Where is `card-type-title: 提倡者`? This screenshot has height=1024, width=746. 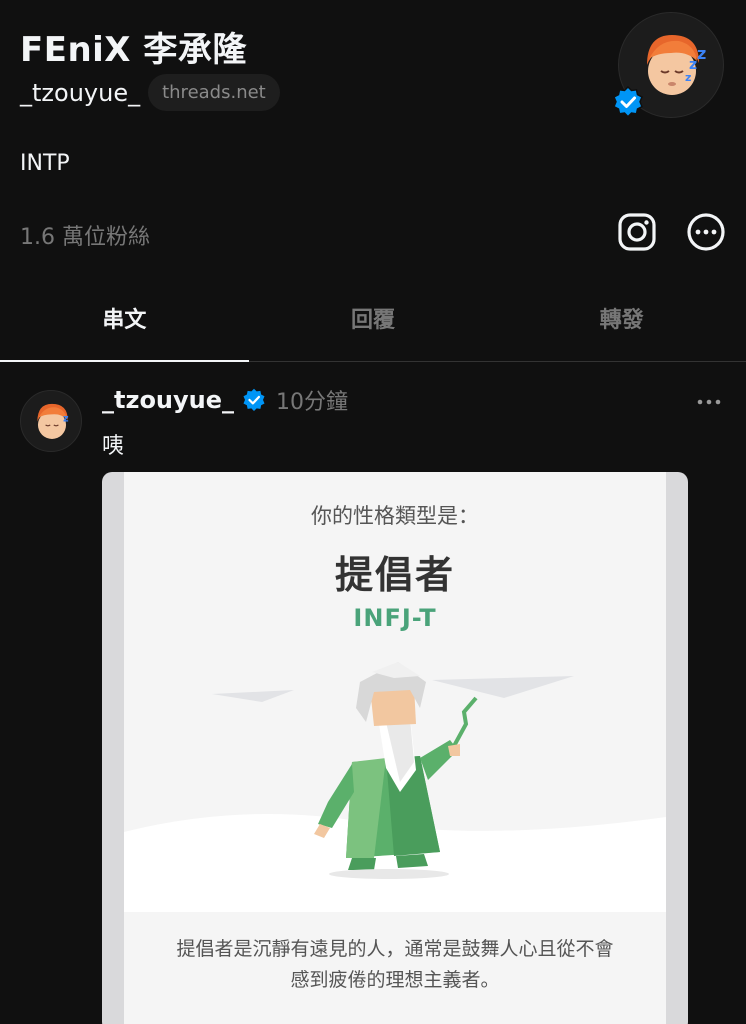 card-type-title: 提倡者 is located at coordinates (394, 575).